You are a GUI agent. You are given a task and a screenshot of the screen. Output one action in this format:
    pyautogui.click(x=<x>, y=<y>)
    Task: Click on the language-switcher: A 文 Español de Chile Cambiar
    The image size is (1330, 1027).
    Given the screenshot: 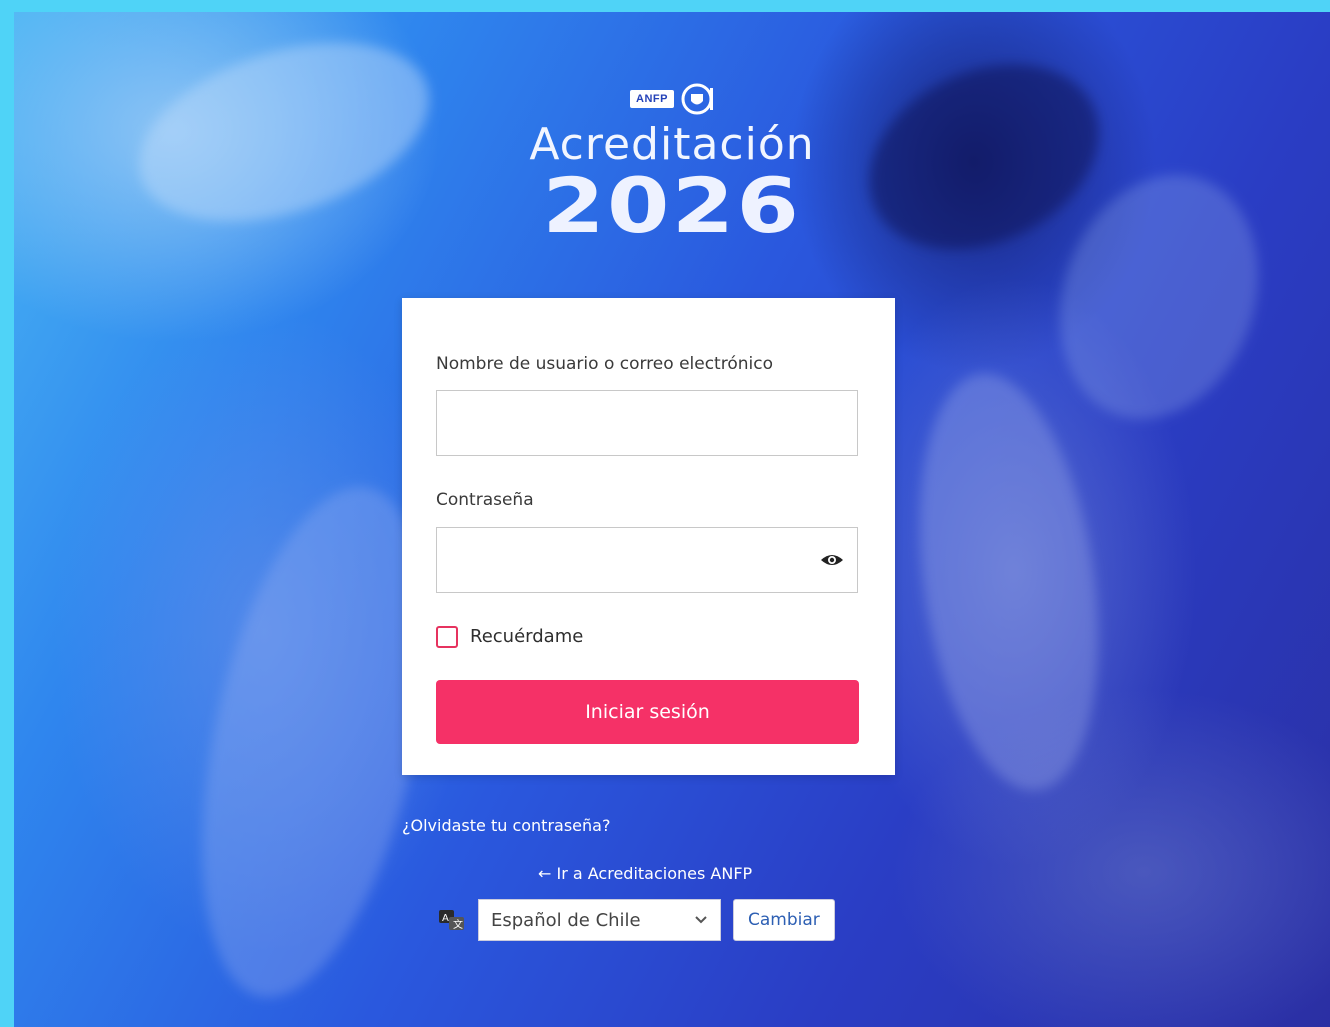 What is the action you would take?
    pyautogui.click(x=636, y=920)
    